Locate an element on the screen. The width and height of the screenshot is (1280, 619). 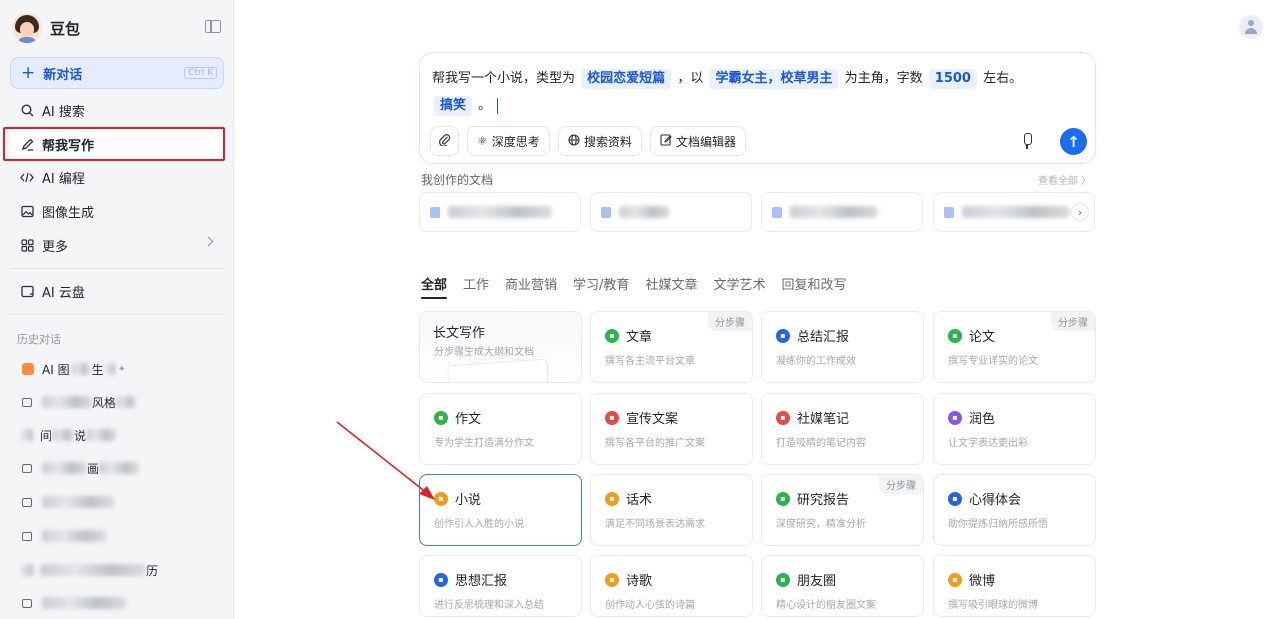
template-card-label: 微博 is located at coordinates (982, 581).